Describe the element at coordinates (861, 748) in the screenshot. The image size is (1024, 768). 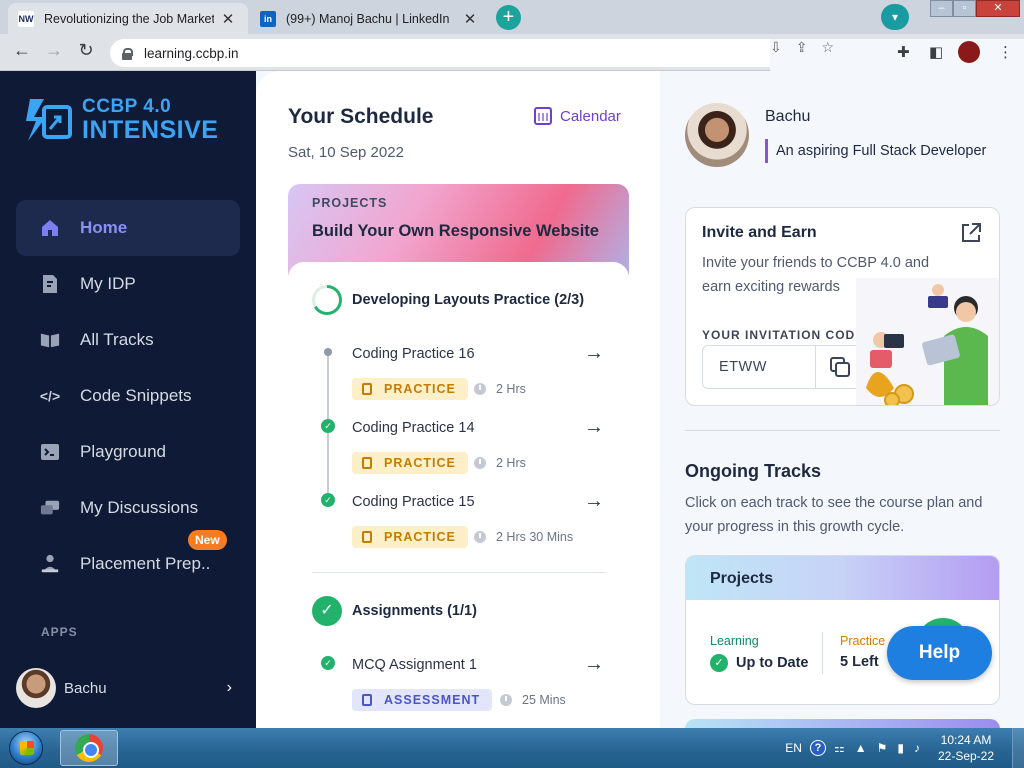
I see `show-hidden-icons-arrow-icon: ▲` at that location.